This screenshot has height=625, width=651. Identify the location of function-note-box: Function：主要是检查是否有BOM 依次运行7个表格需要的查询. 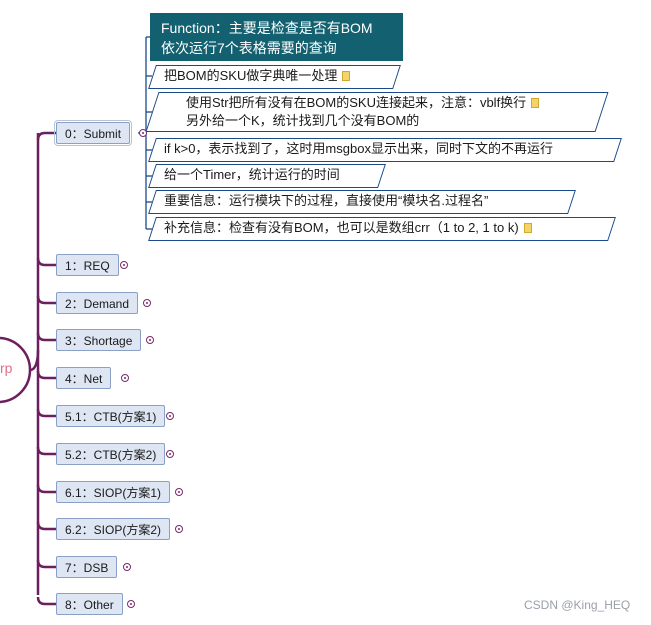
(276, 37).